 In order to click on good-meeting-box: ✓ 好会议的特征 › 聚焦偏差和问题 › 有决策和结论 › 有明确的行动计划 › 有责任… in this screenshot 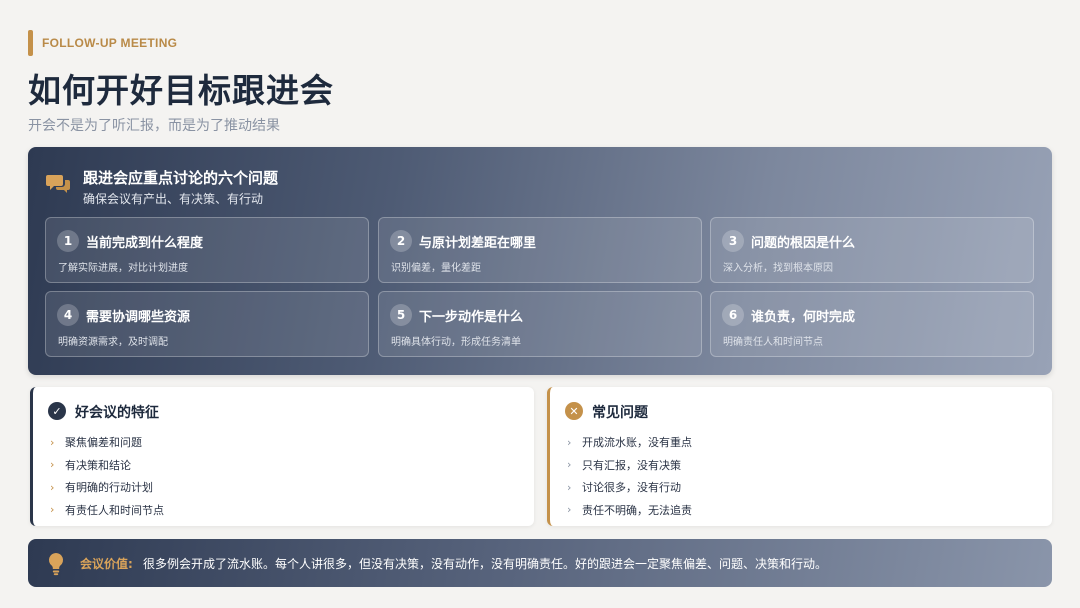, I will do `click(282, 456)`.